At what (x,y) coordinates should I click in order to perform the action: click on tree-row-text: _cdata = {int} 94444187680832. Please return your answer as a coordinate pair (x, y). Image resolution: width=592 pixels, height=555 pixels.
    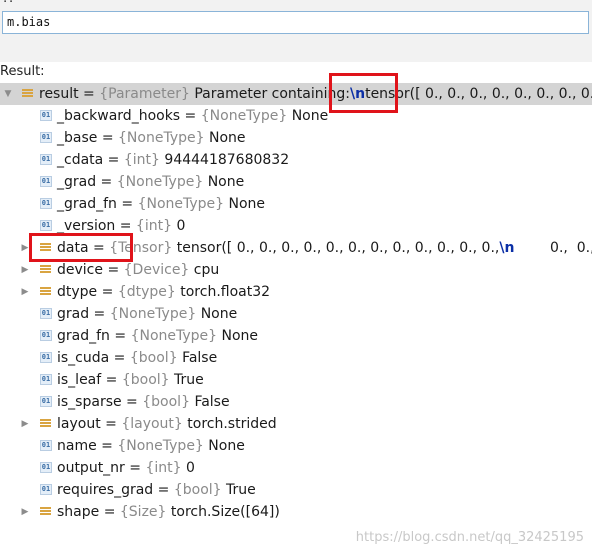
    Looking at the image, I should click on (173, 160).